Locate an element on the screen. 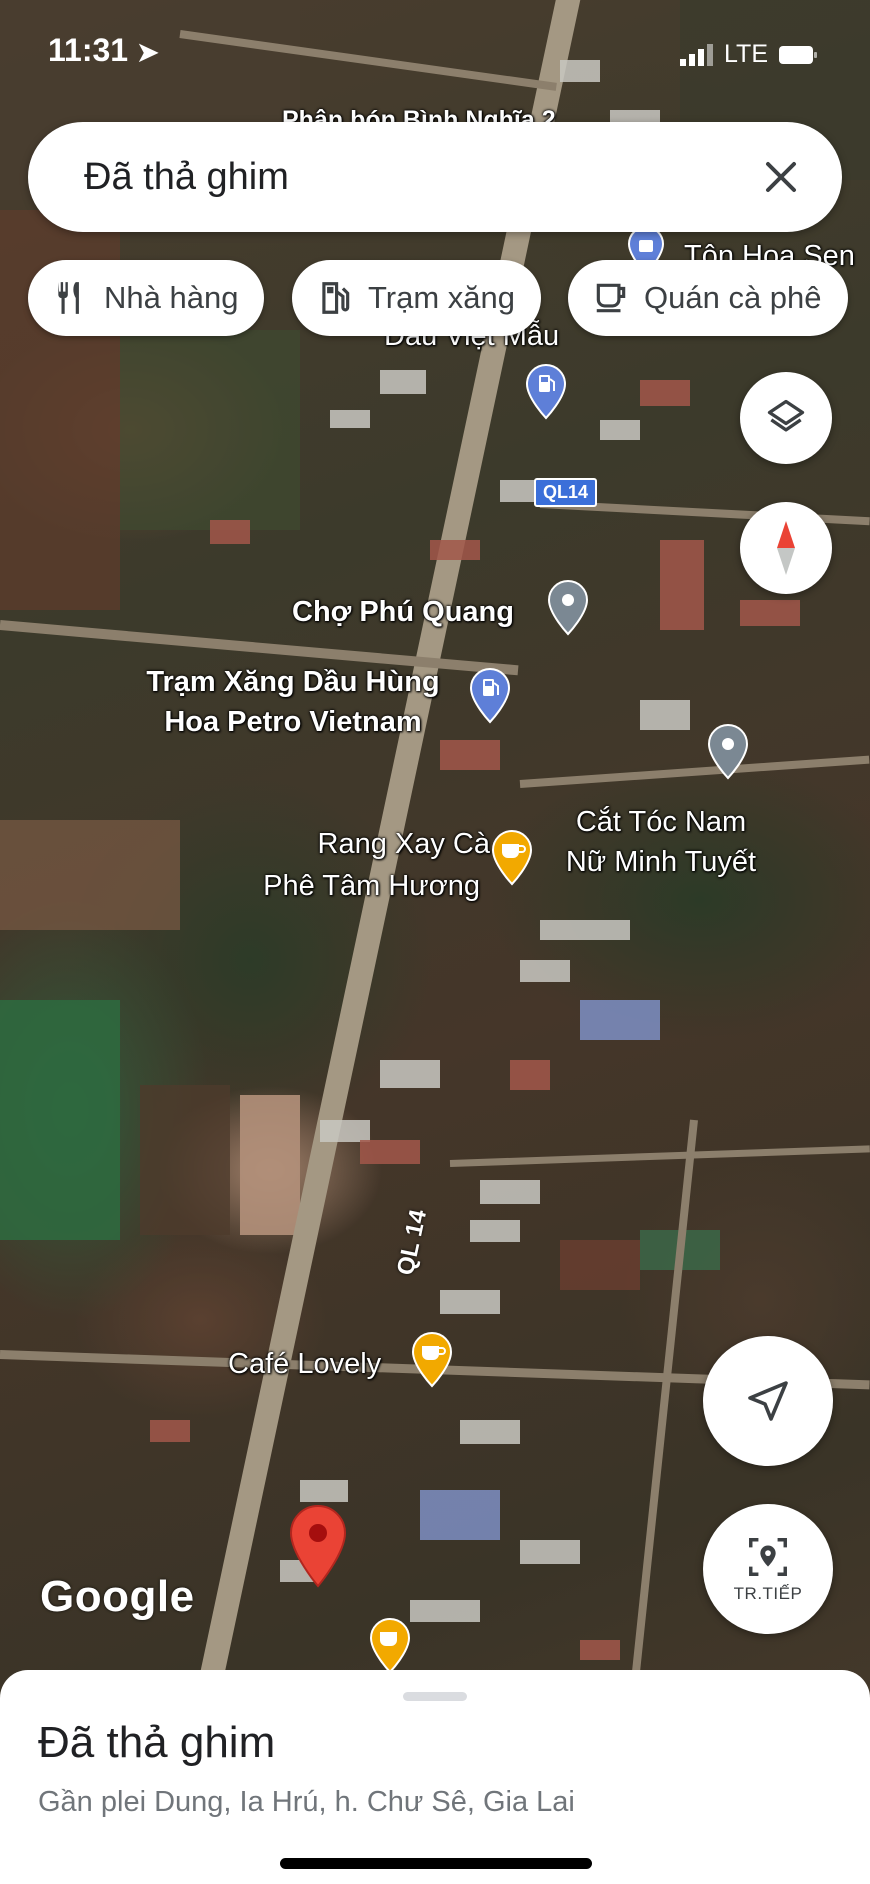  compass-icon is located at coordinates (786, 548).